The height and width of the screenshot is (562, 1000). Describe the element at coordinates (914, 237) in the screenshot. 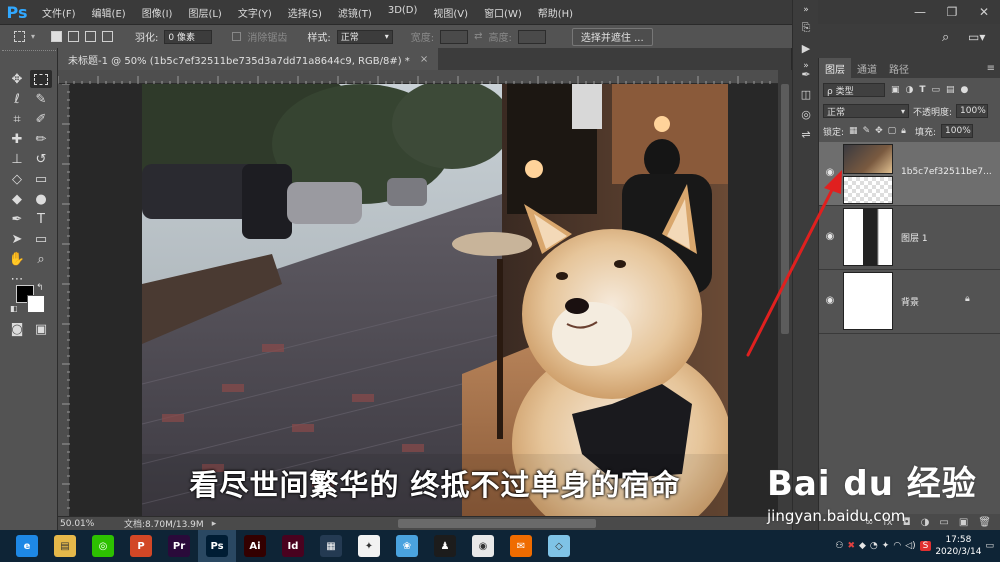

I see `layer-name: 图层 1` at that location.